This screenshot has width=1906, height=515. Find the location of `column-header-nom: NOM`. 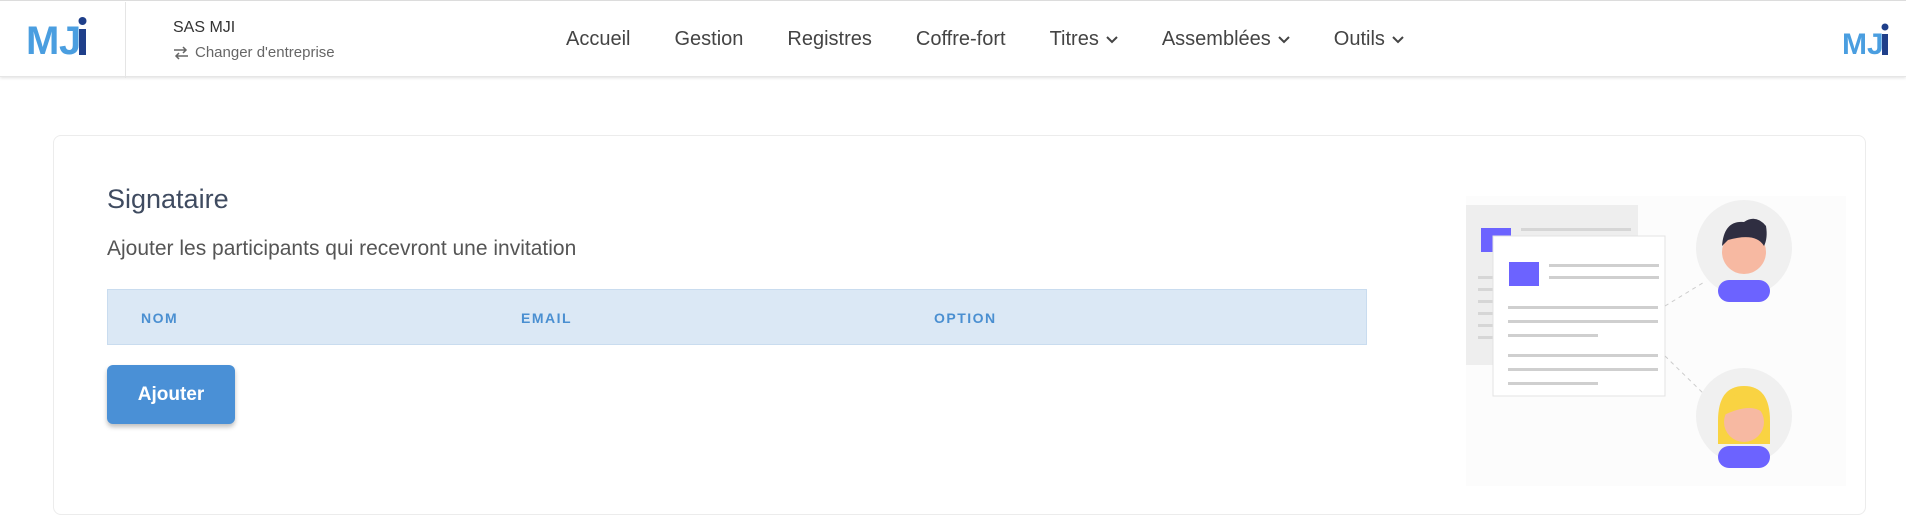

column-header-nom: NOM is located at coordinates (160, 318).